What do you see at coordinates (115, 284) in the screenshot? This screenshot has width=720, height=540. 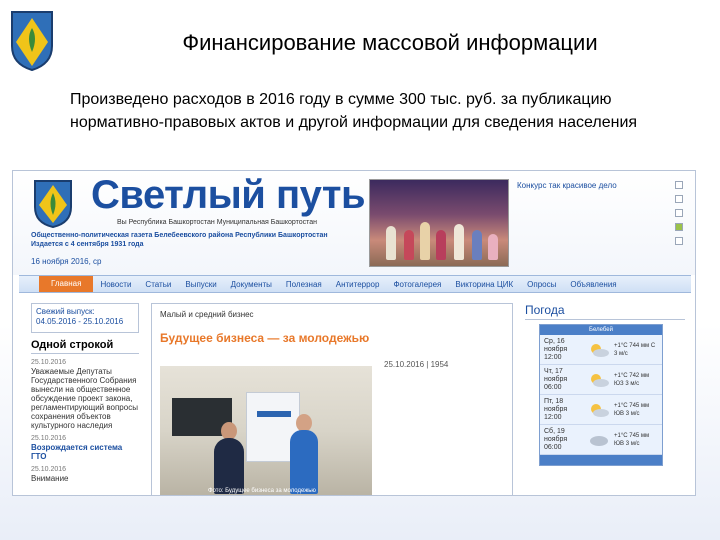 I see `nav-item-news: Новости` at bounding box center [115, 284].